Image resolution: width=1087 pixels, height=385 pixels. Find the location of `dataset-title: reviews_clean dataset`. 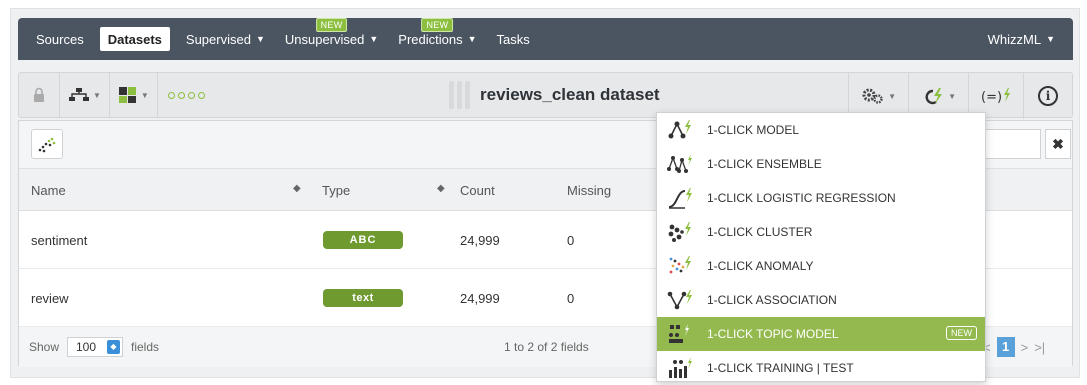

dataset-title: reviews_clean dataset is located at coordinates (570, 94).